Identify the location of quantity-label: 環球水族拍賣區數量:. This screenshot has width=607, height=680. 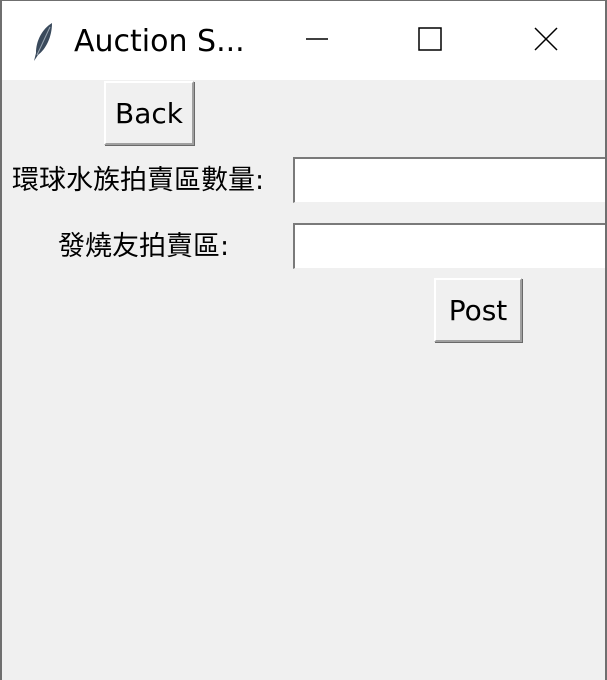
(138, 180).